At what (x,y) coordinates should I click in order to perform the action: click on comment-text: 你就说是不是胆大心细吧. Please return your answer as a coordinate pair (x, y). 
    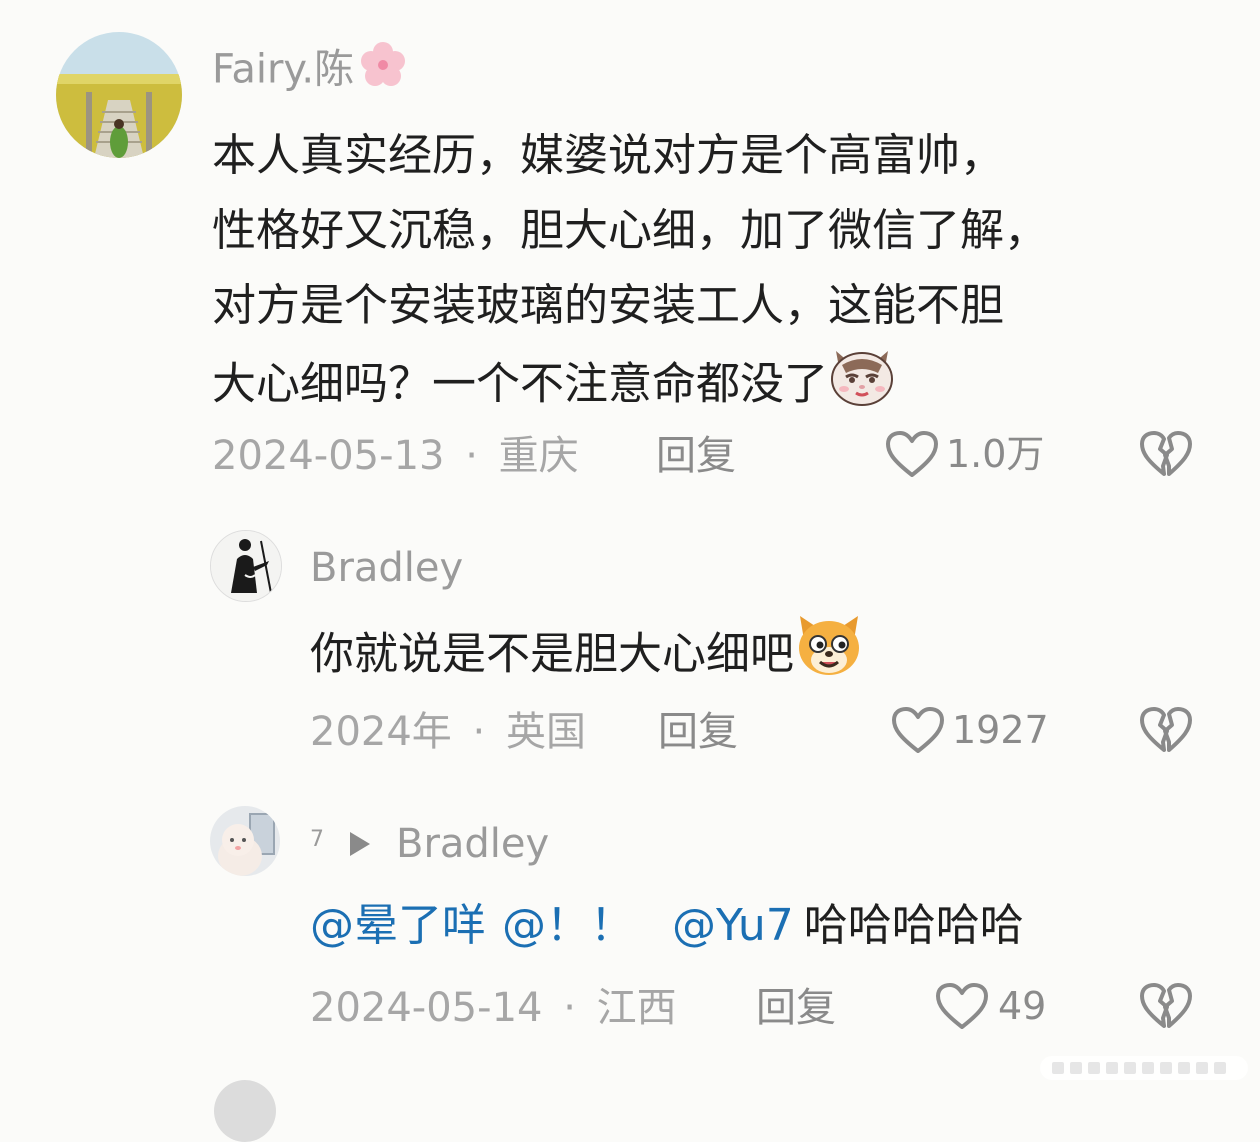
    Looking at the image, I should click on (587, 656).